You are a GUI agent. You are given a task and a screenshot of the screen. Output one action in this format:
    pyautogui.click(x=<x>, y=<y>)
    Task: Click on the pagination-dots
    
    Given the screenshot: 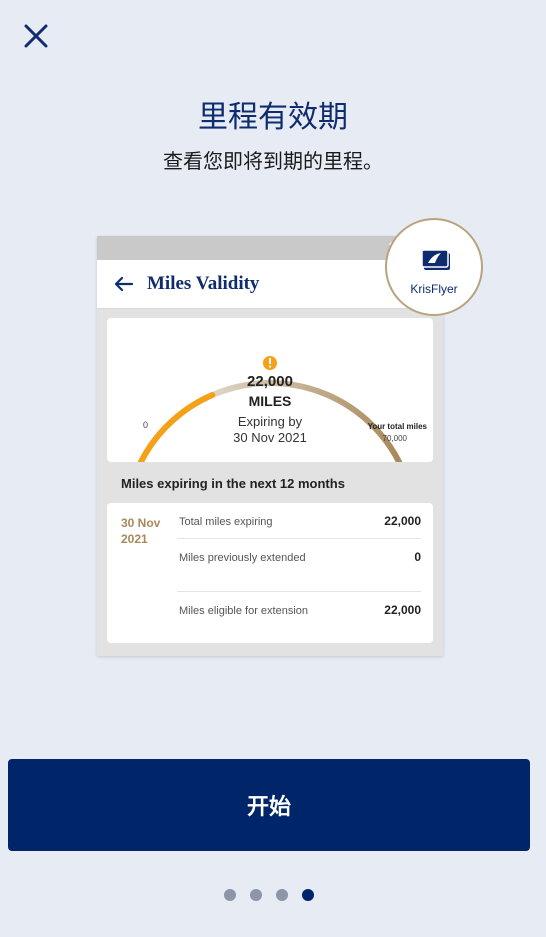 What is the action you would take?
    pyautogui.click(x=269, y=895)
    